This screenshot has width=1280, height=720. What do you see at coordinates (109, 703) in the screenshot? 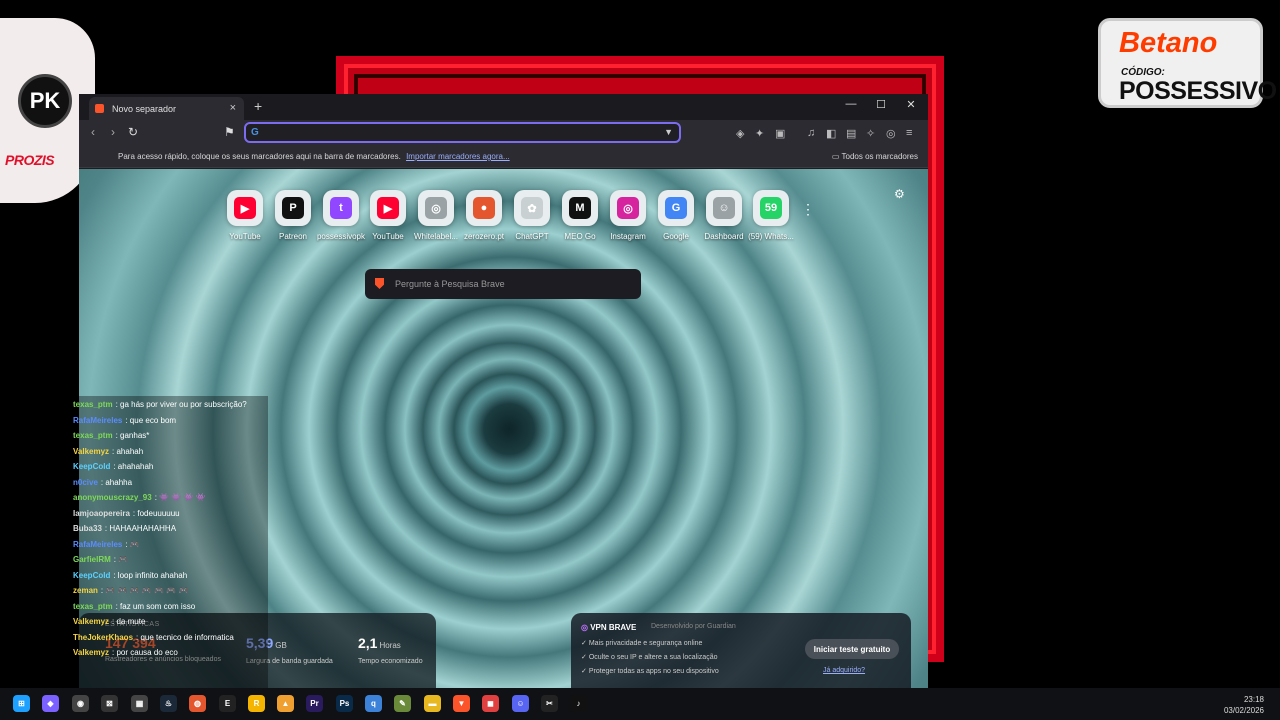
I see `xbox-icon: ⊠` at bounding box center [109, 703].